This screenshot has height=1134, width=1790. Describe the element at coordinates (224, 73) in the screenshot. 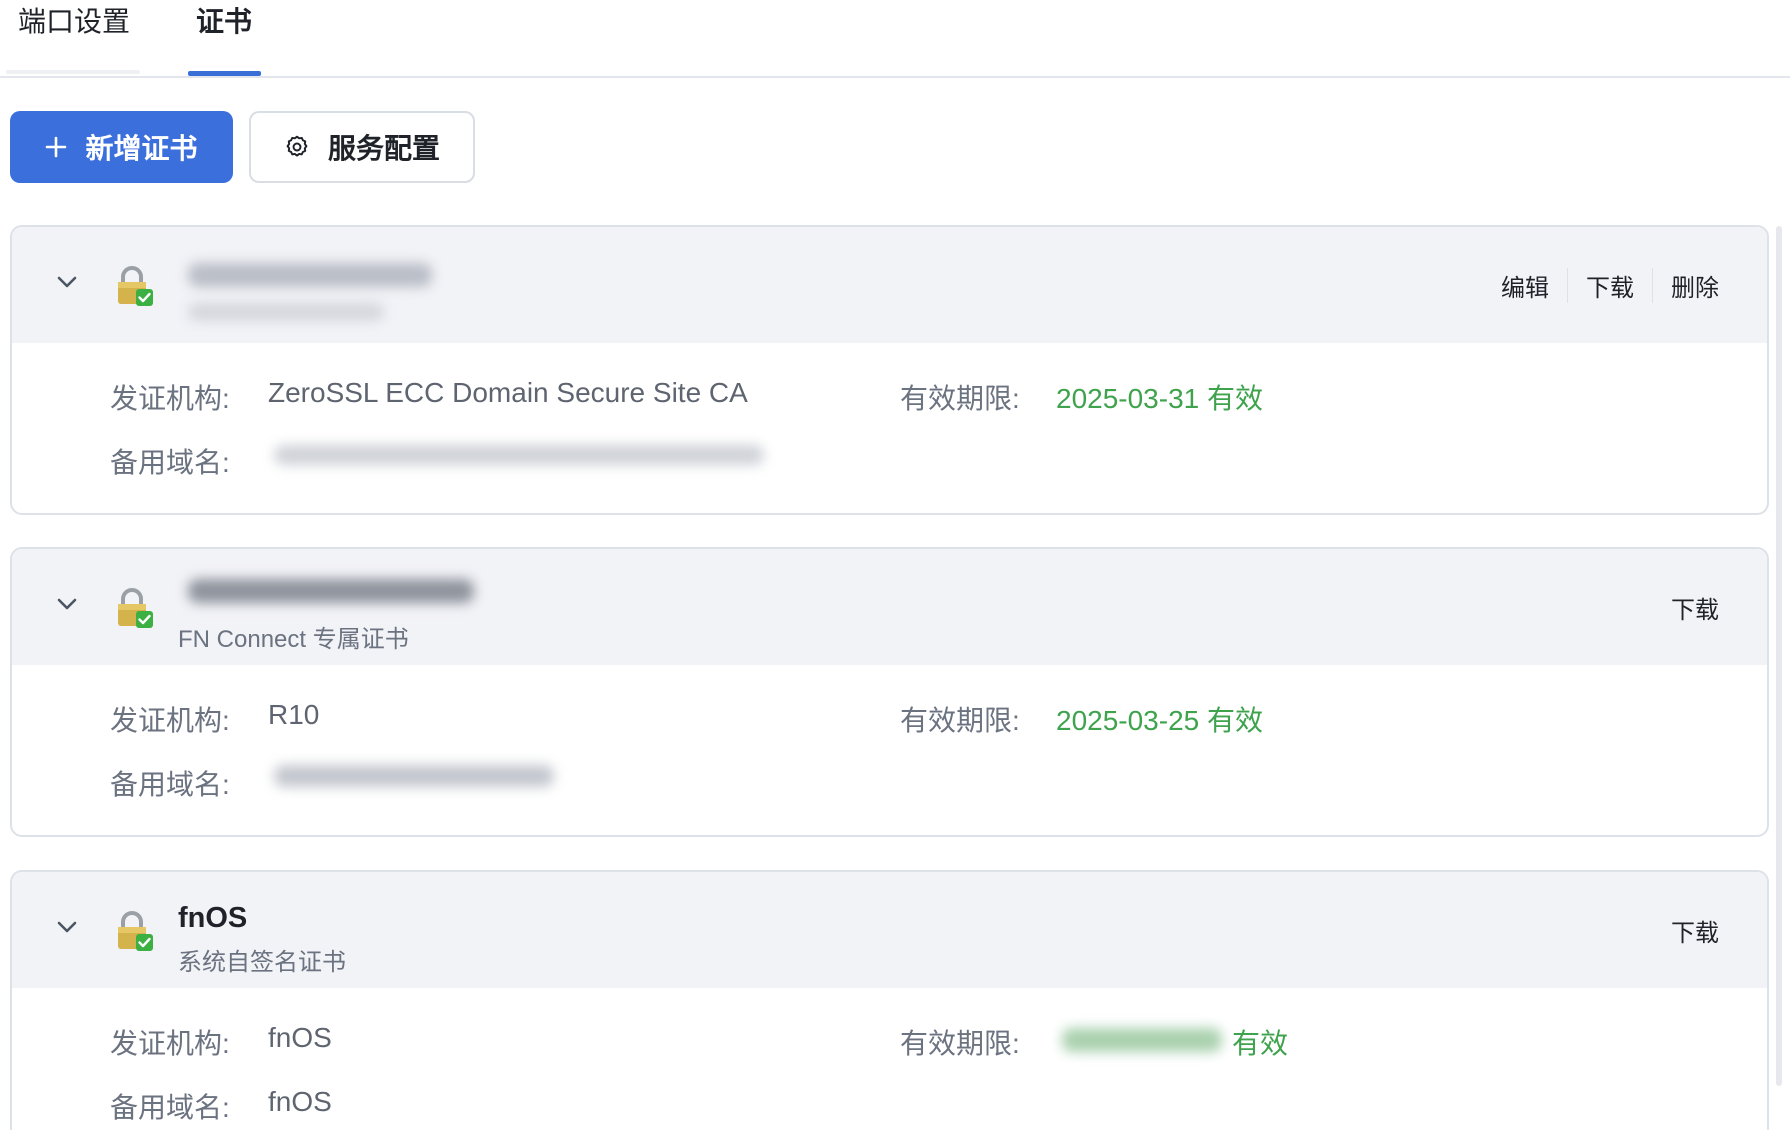

I see `active-tab-indicator` at that location.